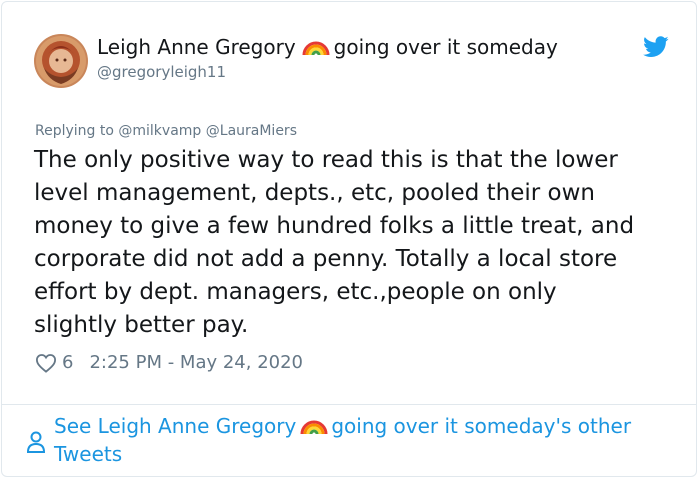  I want to click on heart-icon, so click(46, 363).